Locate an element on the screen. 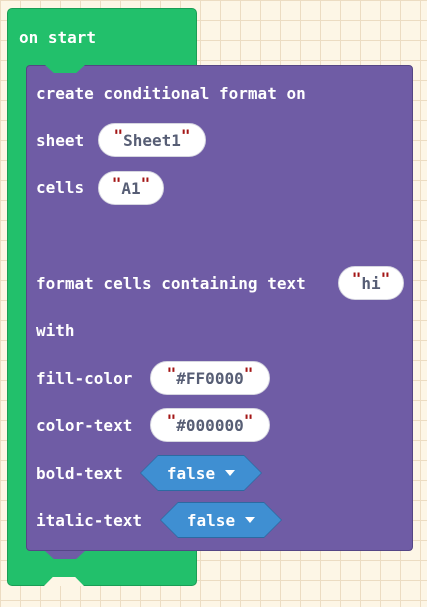  bold-text-label: bold-text is located at coordinates (79, 473).